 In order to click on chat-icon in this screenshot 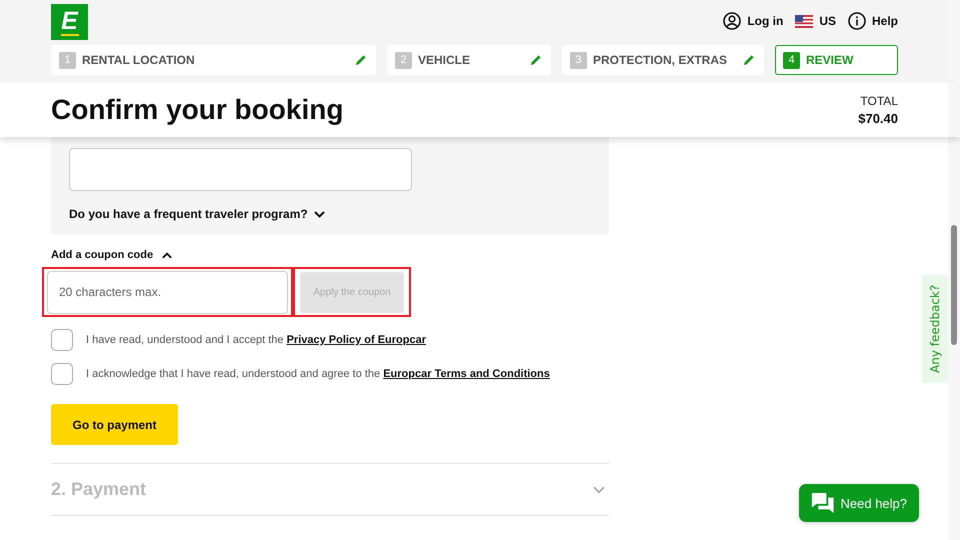, I will do `click(822, 503)`.